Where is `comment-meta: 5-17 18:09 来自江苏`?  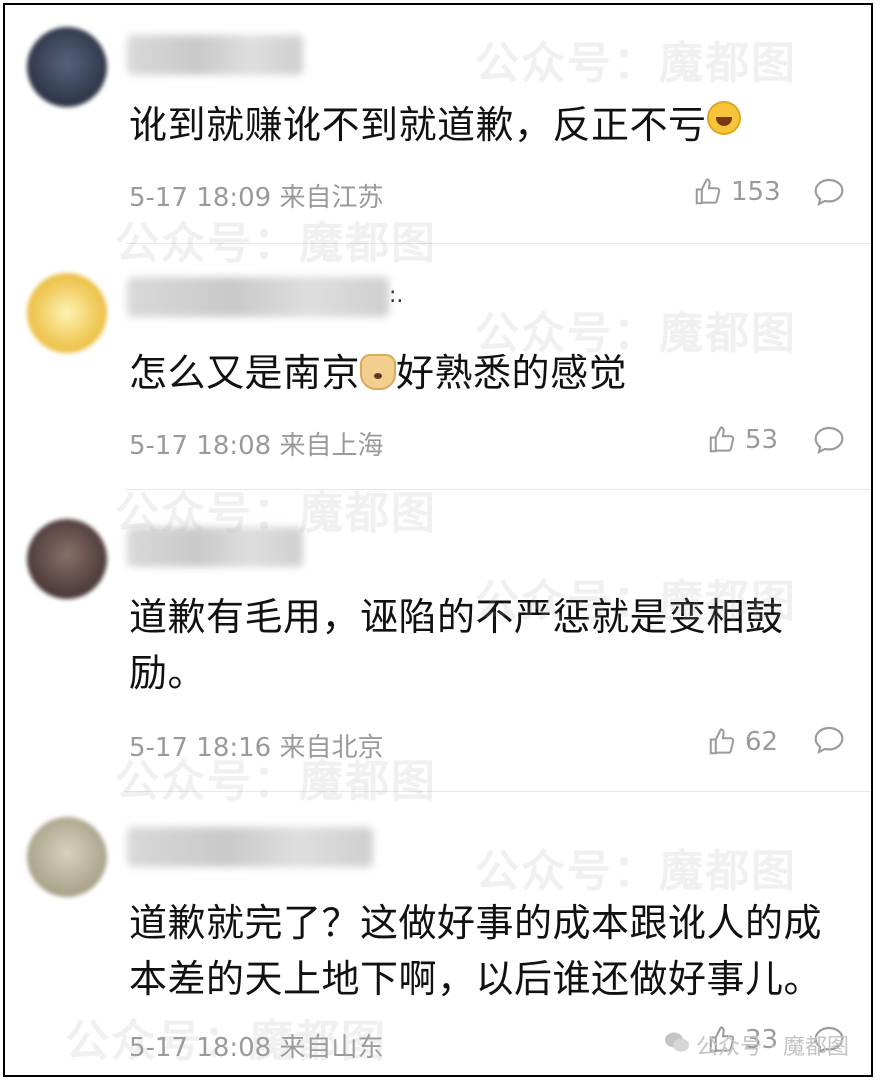
comment-meta: 5-17 18:09 来自江苏 is located at coordinates (256, 195).